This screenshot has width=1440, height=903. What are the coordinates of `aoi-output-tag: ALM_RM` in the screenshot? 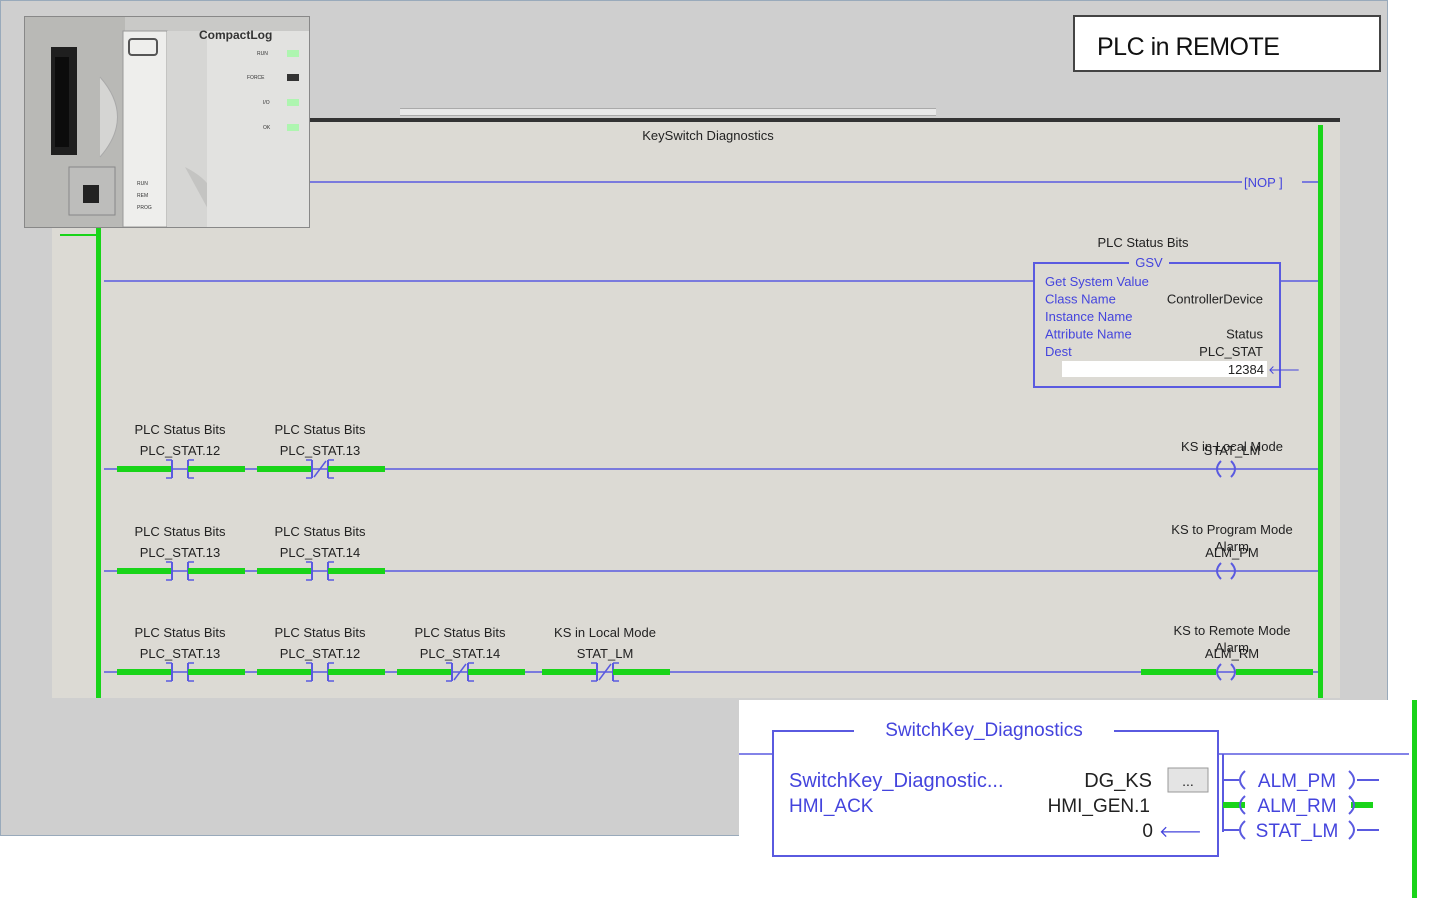 It's located at (1296, 806).